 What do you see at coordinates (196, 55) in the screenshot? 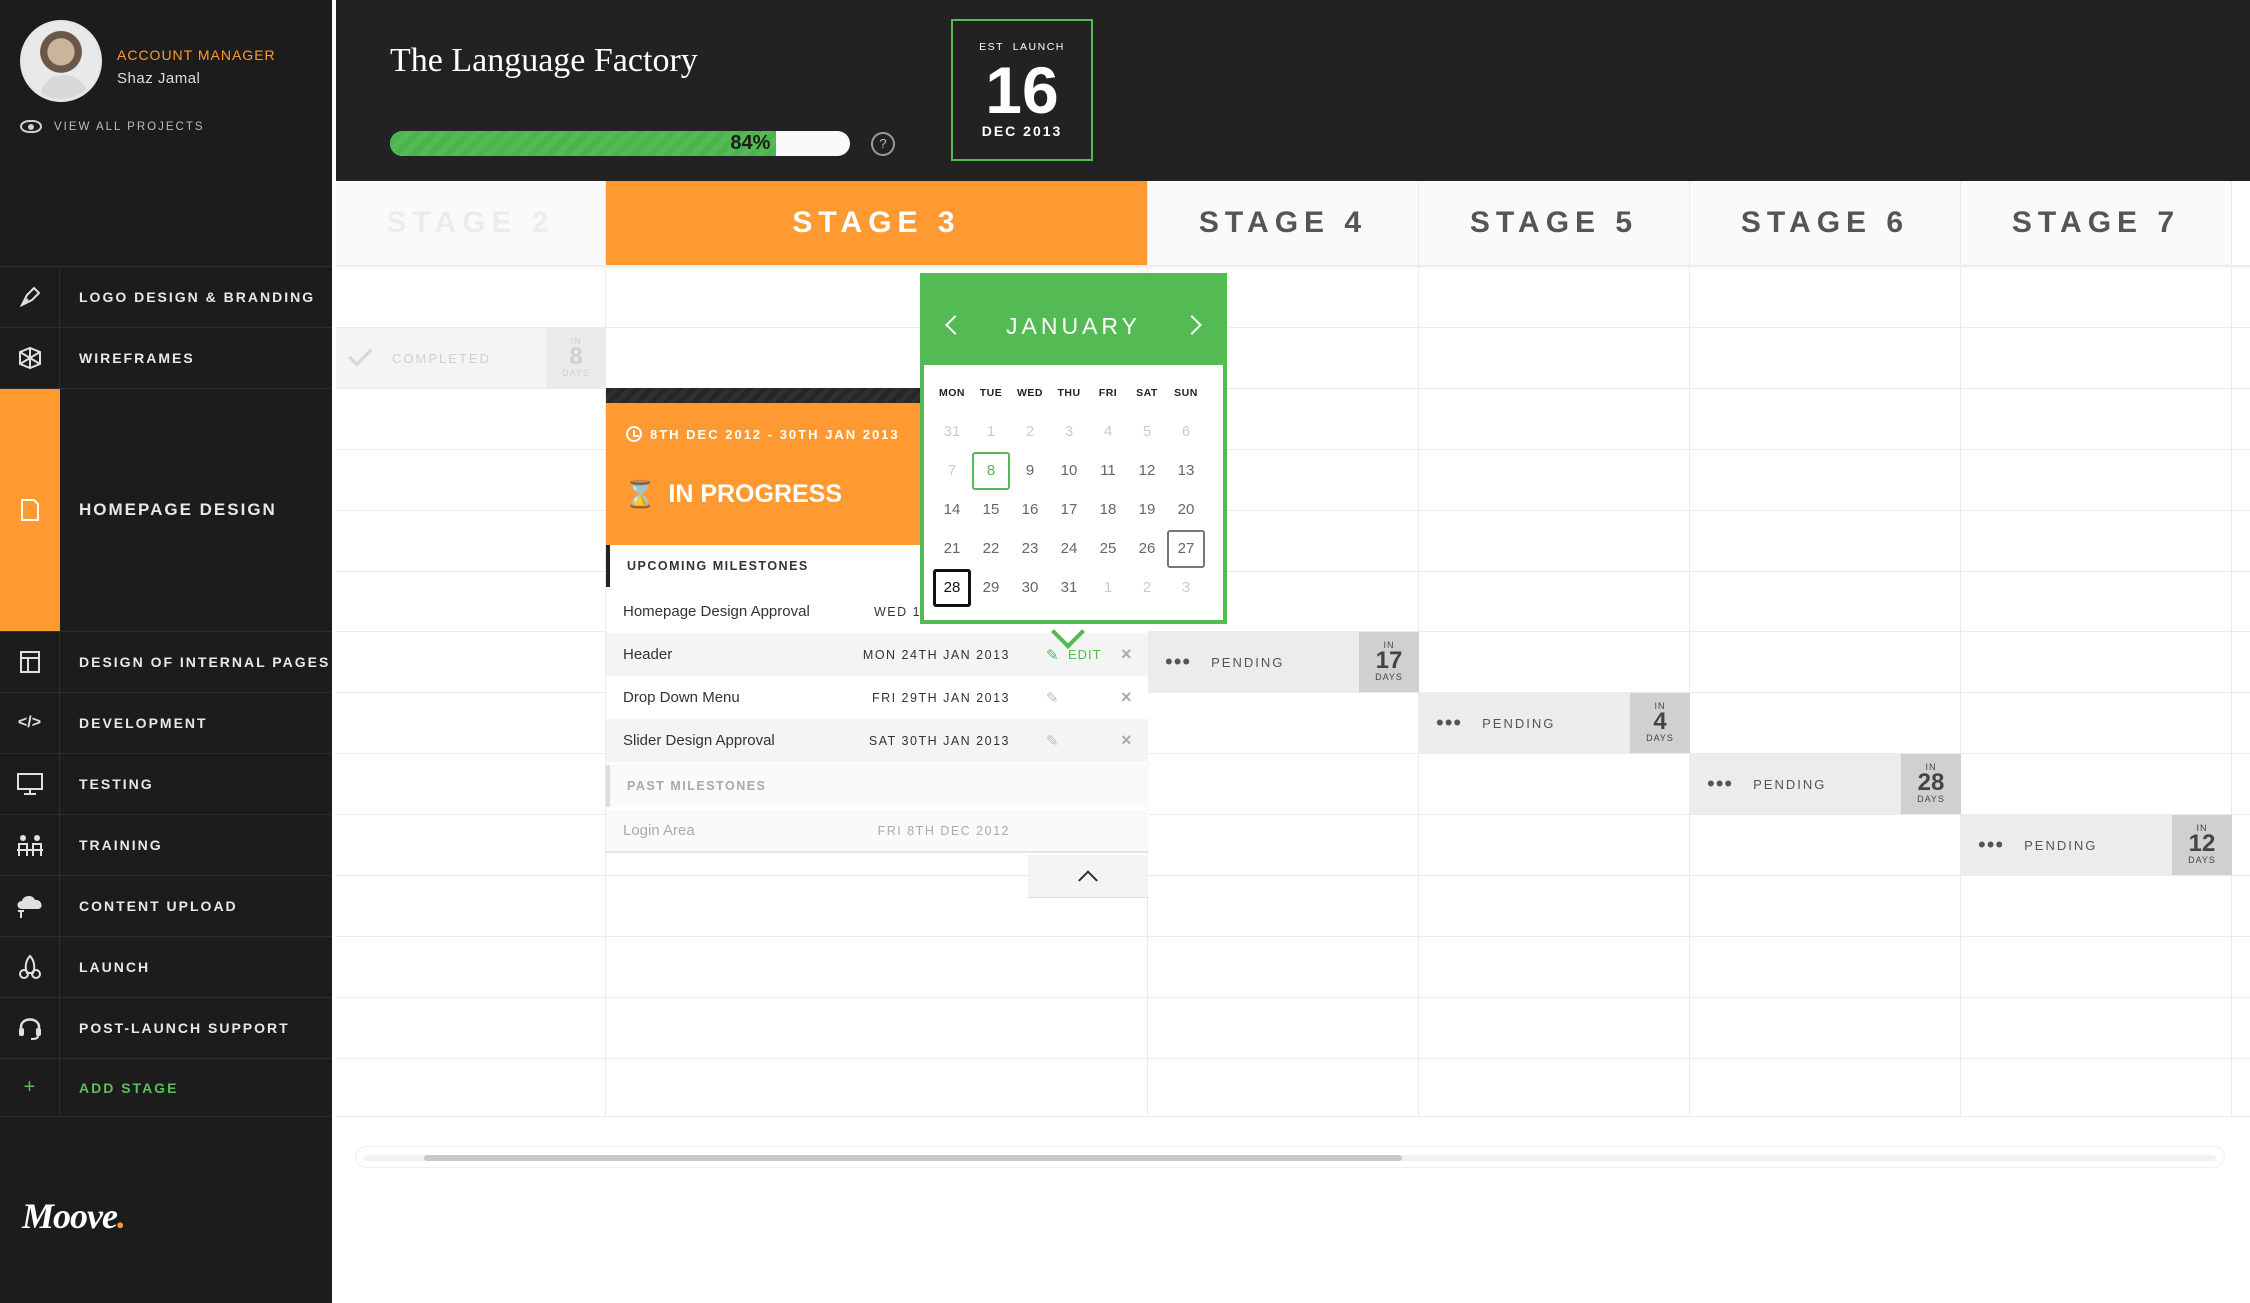
I see `account-role: ACCOUNT MANAGER` at bounding box center [196, 55].